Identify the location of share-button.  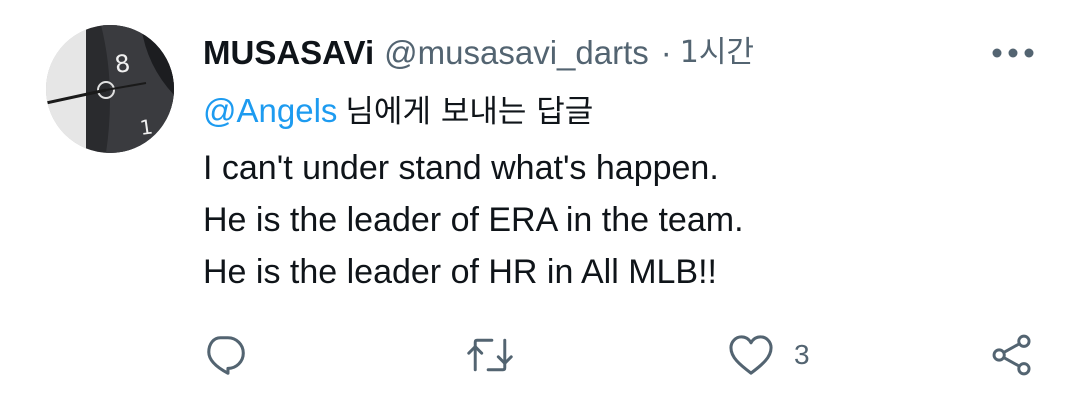
(1012, 355).